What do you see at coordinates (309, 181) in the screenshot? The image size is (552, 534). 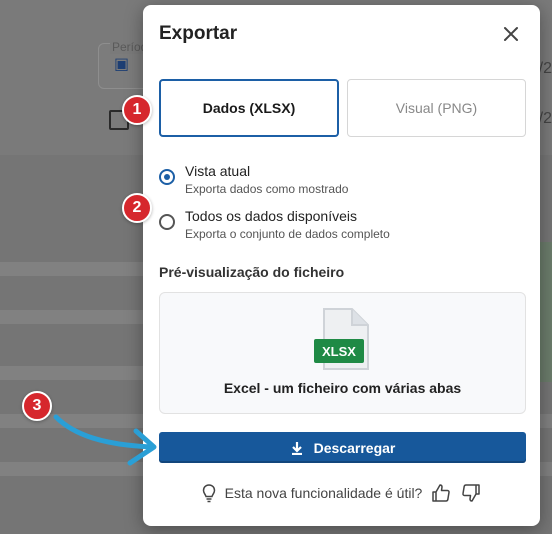 I see `option-current-view: Vista atual Exporta dados como mostrado` at bounding box center [309, 181].